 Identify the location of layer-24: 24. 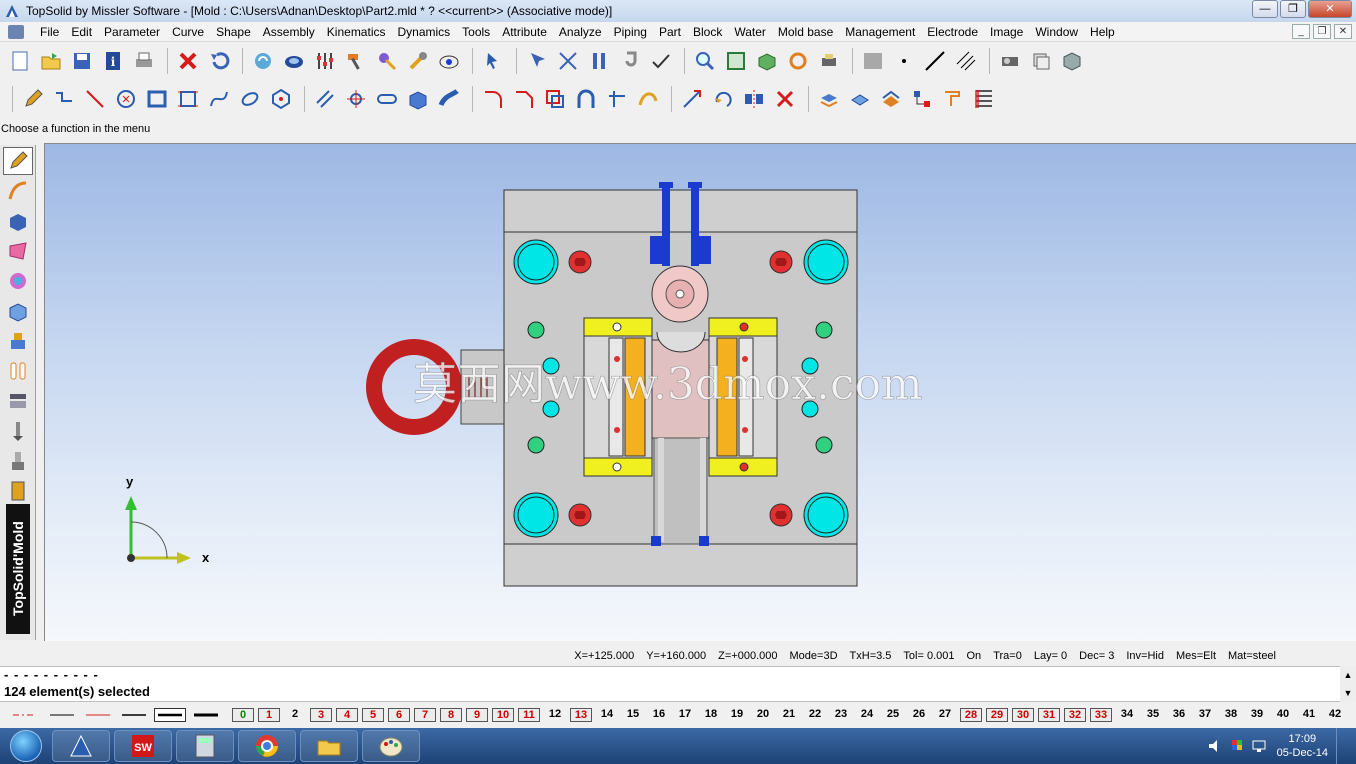
(867, 715).